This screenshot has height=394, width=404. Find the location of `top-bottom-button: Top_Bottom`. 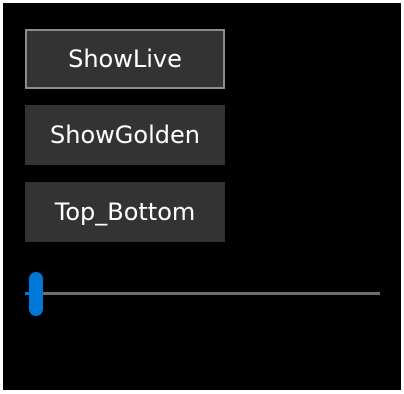

top-bottom-button: Top_Bottom is located at coordinates (125, 212).